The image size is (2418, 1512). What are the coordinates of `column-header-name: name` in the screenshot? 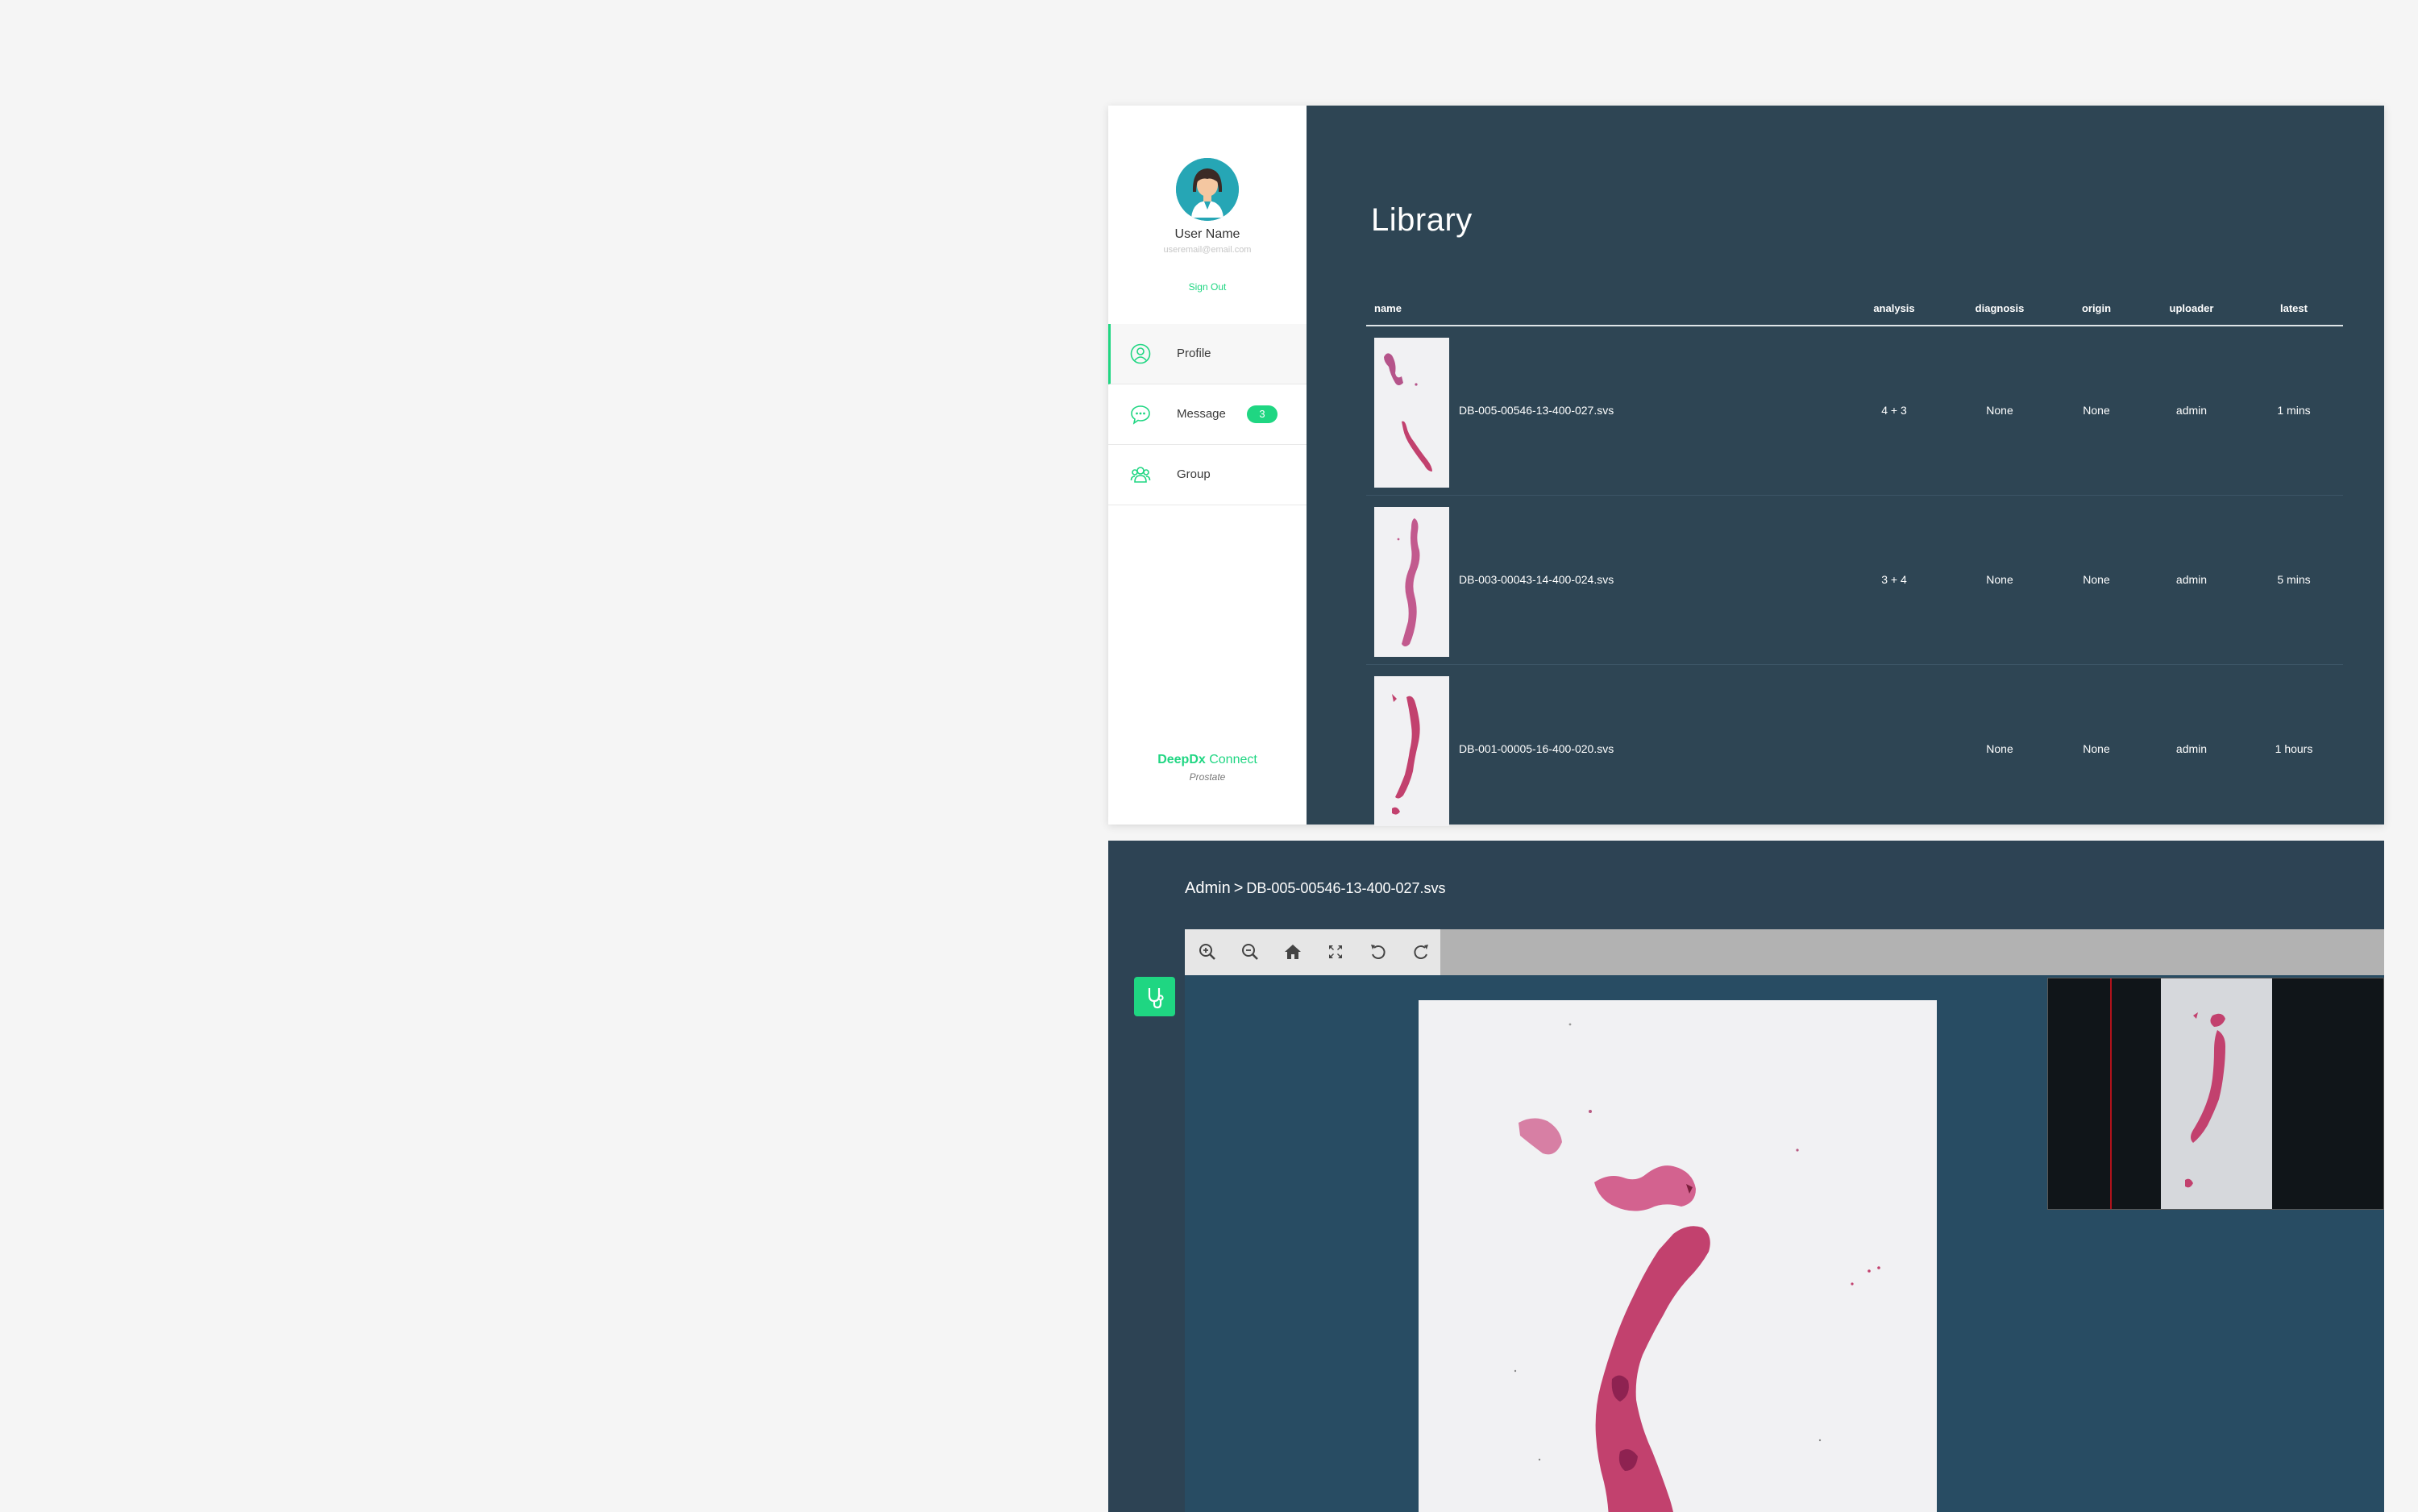 It's located at (1454, 308).